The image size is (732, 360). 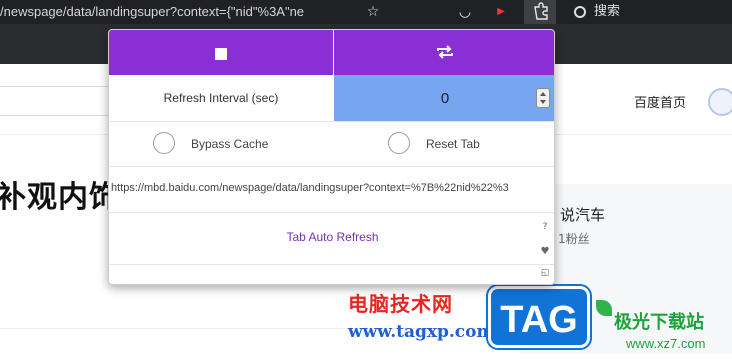 I want to click on spinner-up-icon, so click(x=543, y=94).